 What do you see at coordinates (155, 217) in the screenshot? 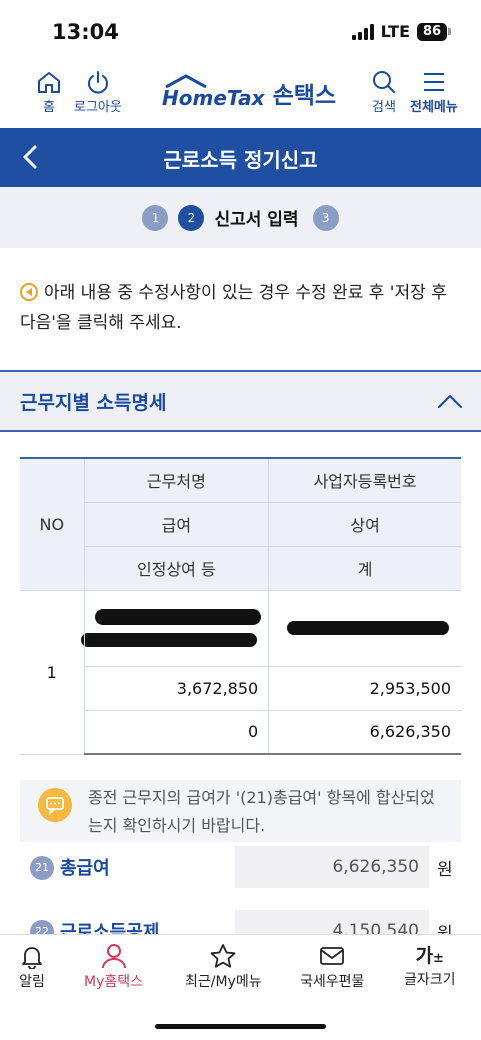
I see `step-1: 1` at bounding box center [155, 217].